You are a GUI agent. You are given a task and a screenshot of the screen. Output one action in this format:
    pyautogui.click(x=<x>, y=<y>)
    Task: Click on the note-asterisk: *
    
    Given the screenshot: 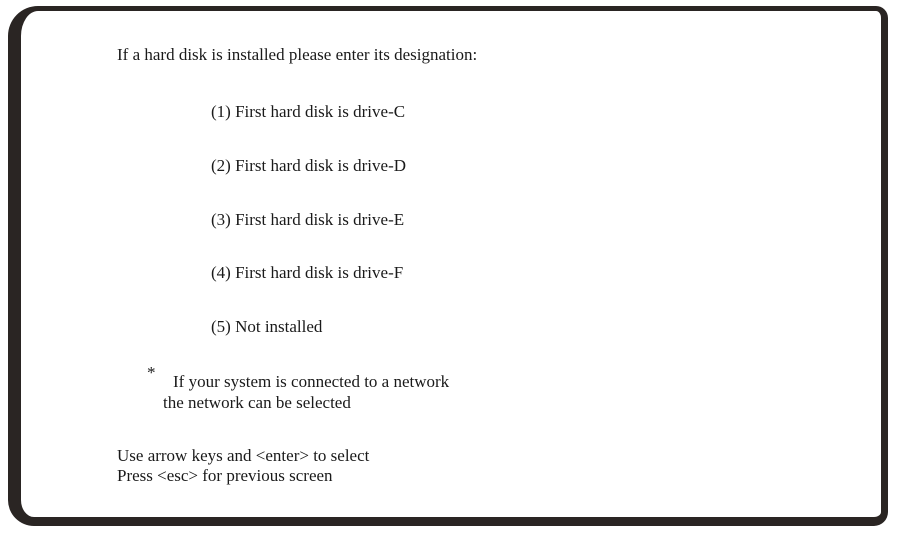 What is the action you would take?
    pyautogui.click(x=151, y=372)
    